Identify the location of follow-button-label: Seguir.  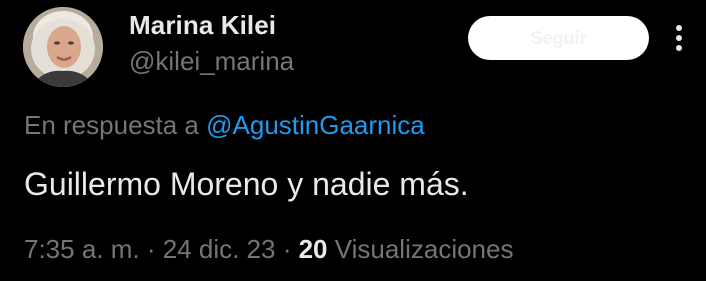
(558, 37).